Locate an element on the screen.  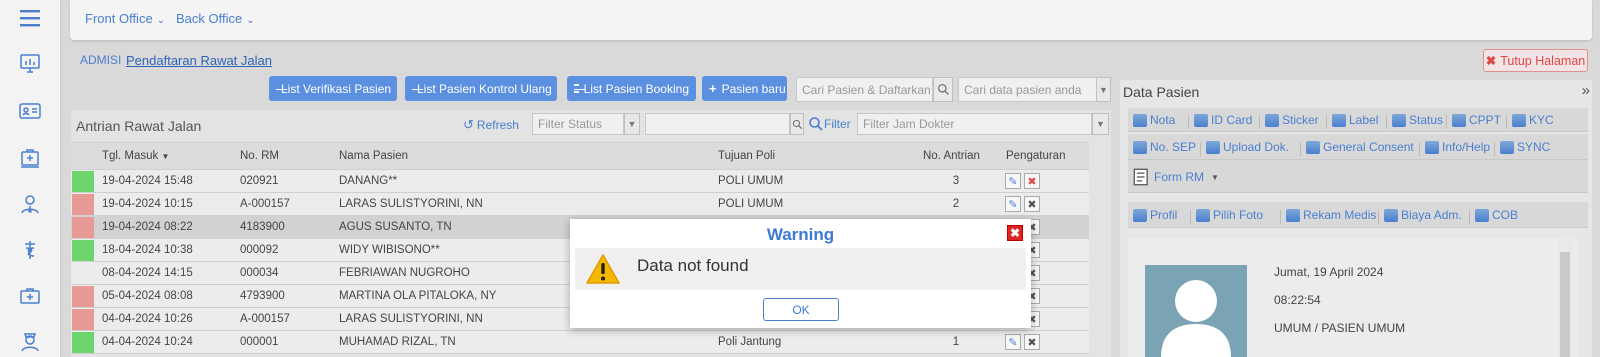
tool-upload-dok: Upload Dok. is located at coordinates (1244, 148).